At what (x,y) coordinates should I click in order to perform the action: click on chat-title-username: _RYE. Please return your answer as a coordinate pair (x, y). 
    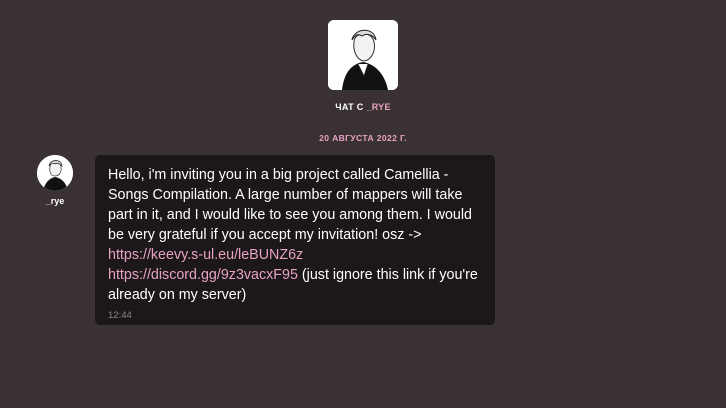
    Looking at the image, I should click on (378, 107).